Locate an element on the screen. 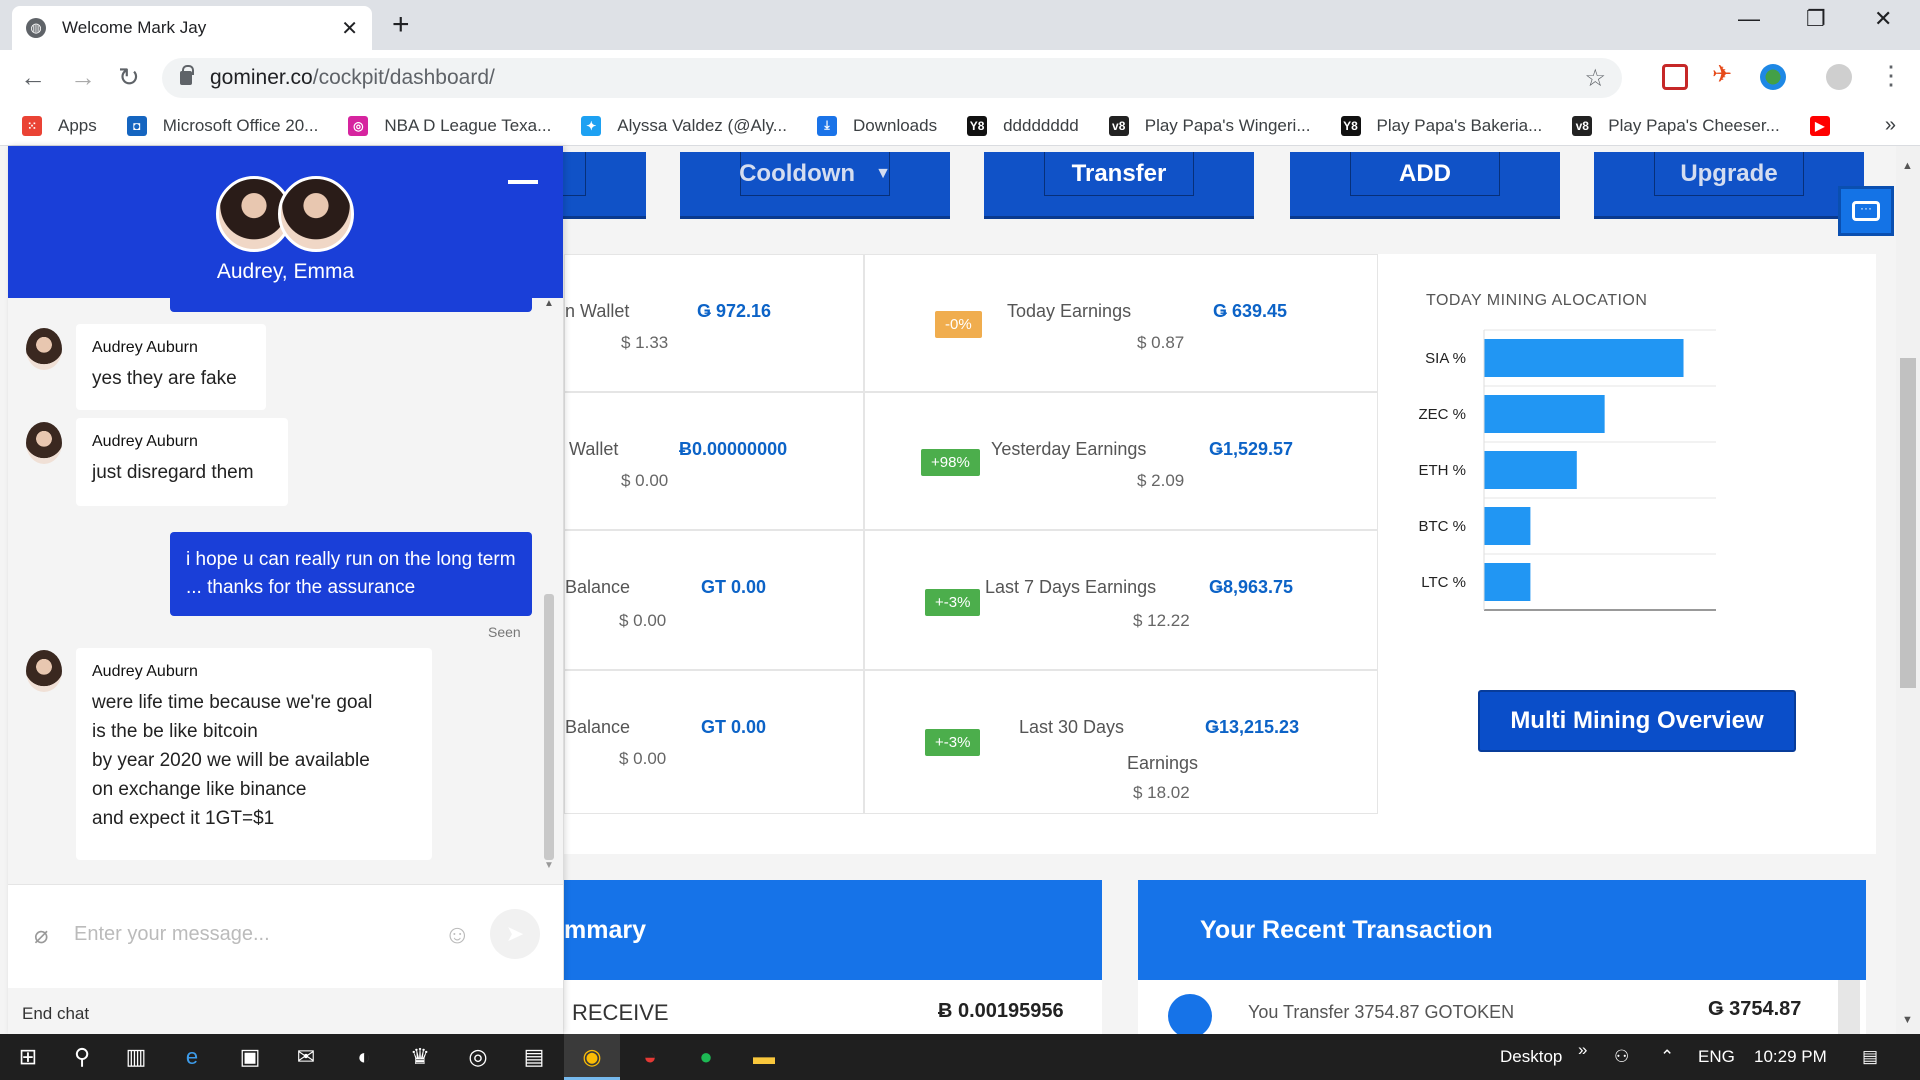  chat-message-out is located at coordinates (351, 305).